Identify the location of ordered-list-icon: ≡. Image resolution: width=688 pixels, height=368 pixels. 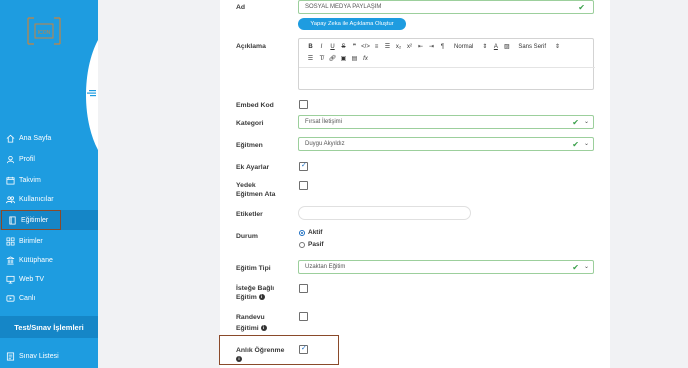
(376, 46).